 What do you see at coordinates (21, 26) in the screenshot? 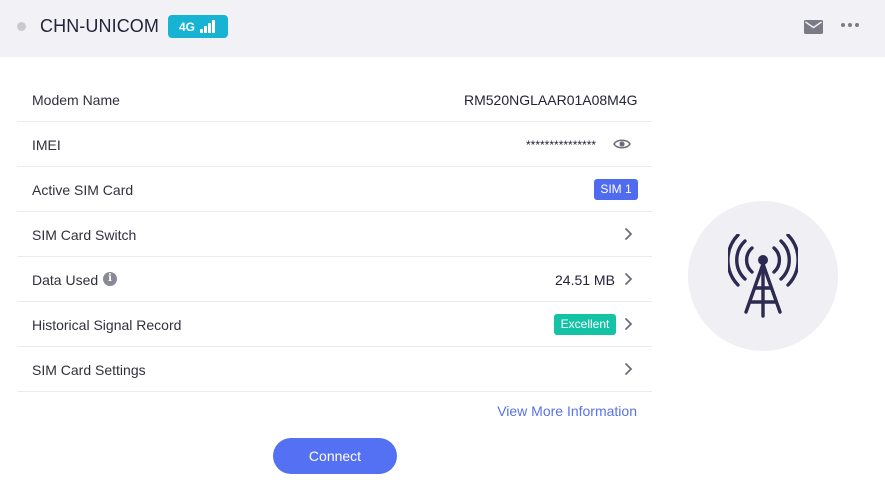
I see `status-dot` at bounding box center [21, 26].